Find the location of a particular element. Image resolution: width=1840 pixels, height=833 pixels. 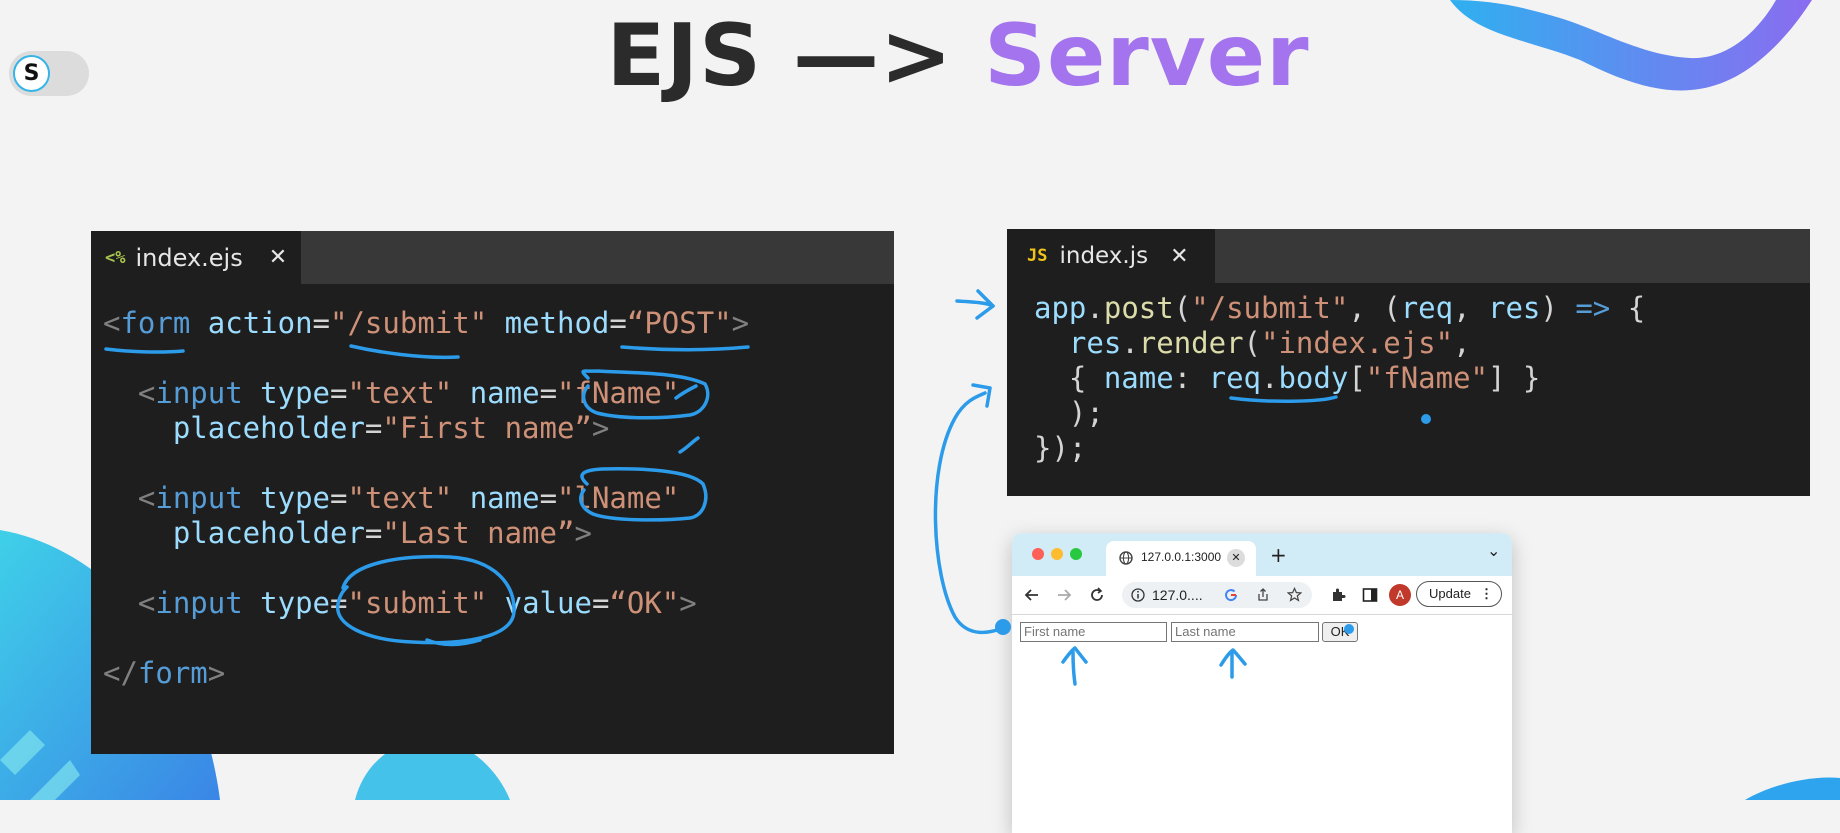

code-token: ] } is located at coordinates (1514, 378).